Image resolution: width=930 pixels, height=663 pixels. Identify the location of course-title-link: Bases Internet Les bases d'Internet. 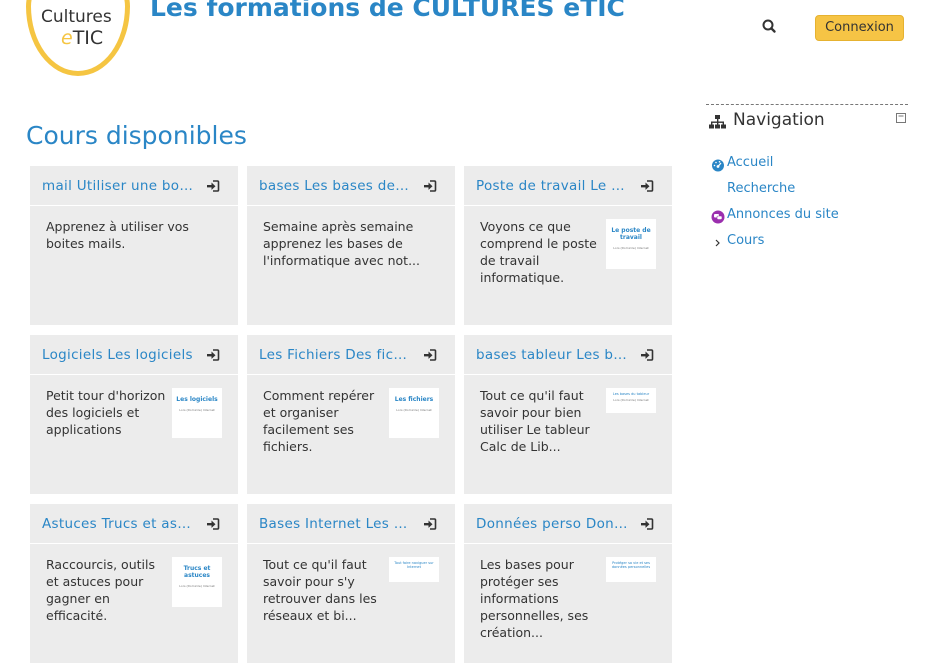
(335, 524).